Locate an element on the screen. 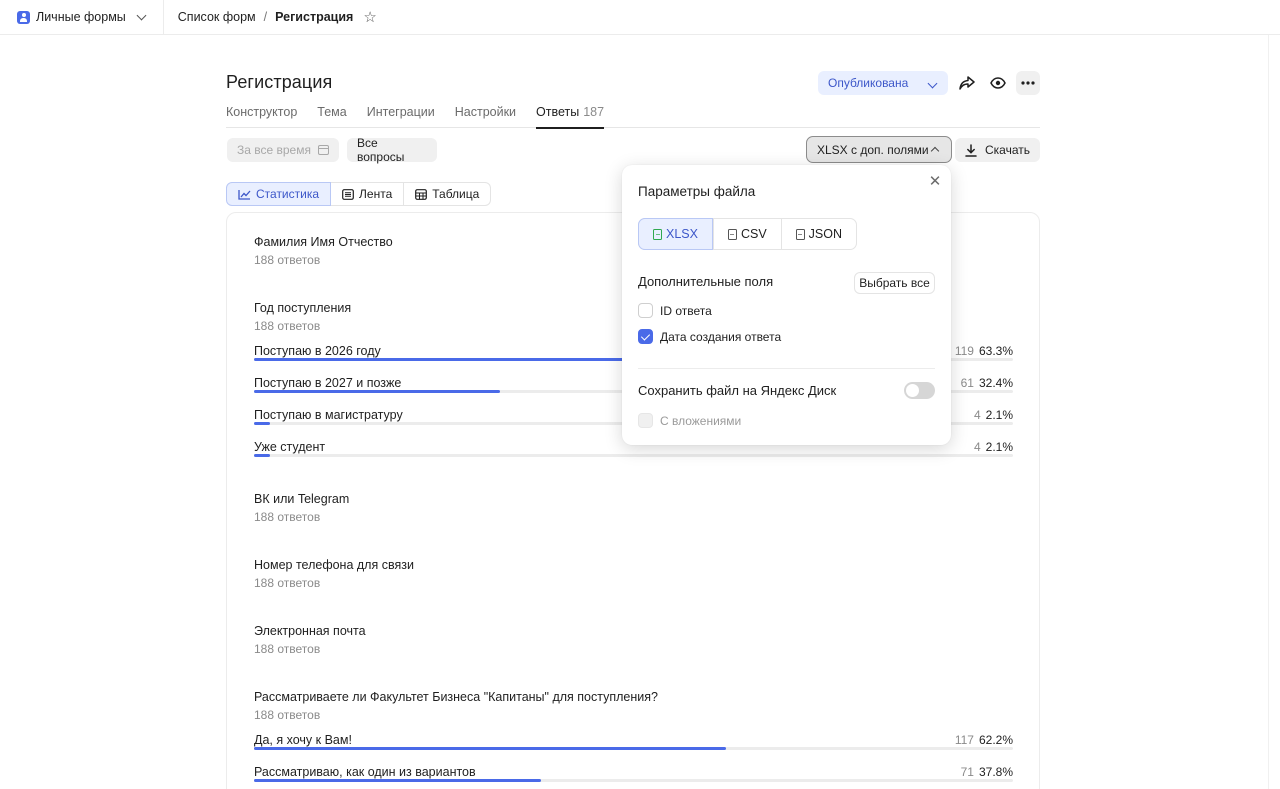 Image resolution: width=1280 pixels, height=789 pixels. select-all-button: Выбрать все is located at coordinates (894, 283).